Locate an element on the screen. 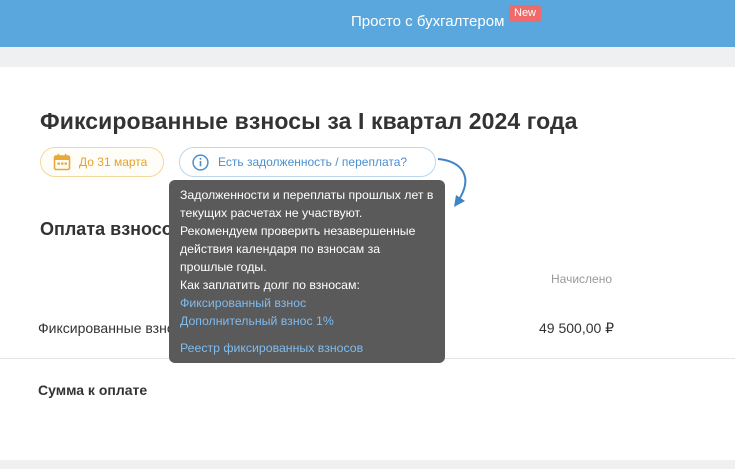 This screenshot has height=469, width=735. tooltip-how-to: Как заплатить долг по взносам: is located at coordinates (270, 285).